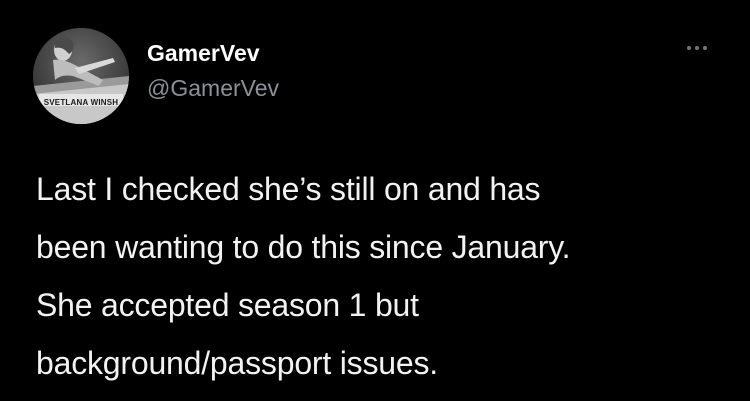 This screenshot has height=401, width=750. I want to click on avatar: SVETLANA WINSH, so click(81, 76).